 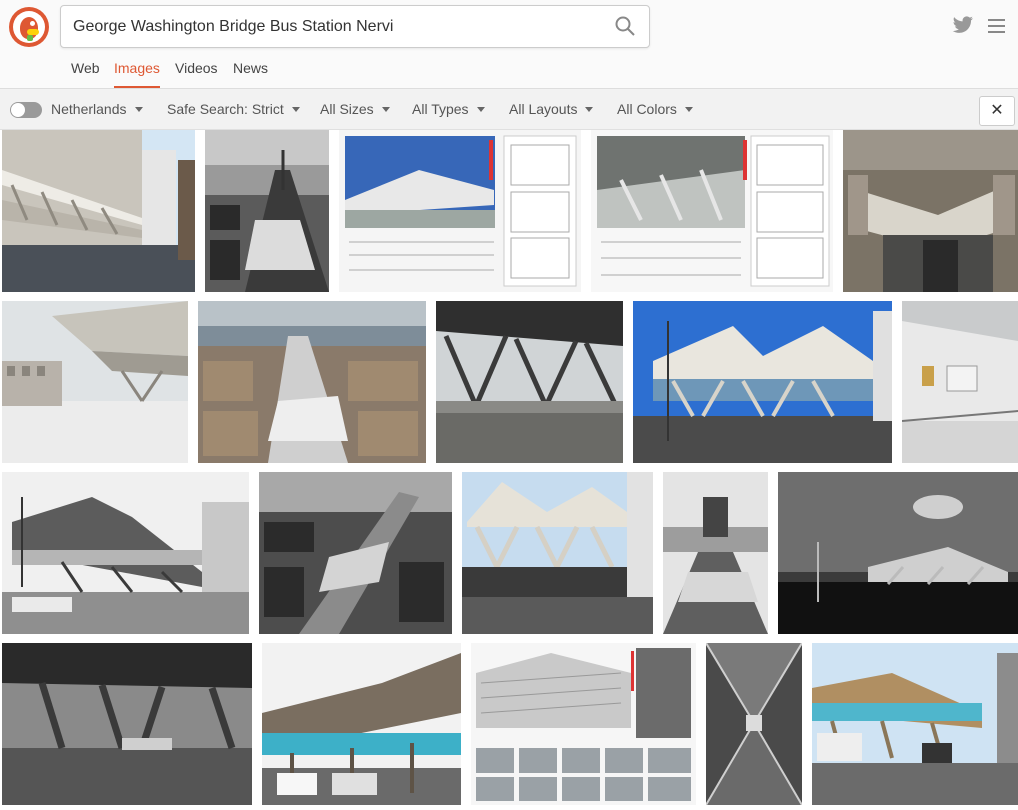 I want to click on size-dropdown: All Sizes, so click(x=355, y=109).